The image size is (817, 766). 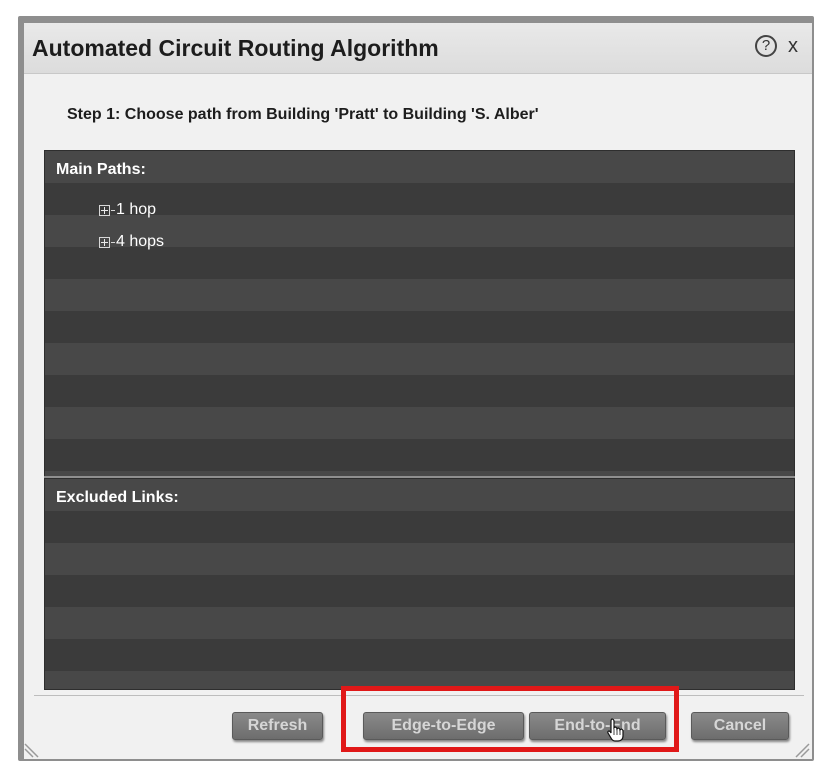 I want to click on cancel-button: Cancel, so click(x=740, y=726).